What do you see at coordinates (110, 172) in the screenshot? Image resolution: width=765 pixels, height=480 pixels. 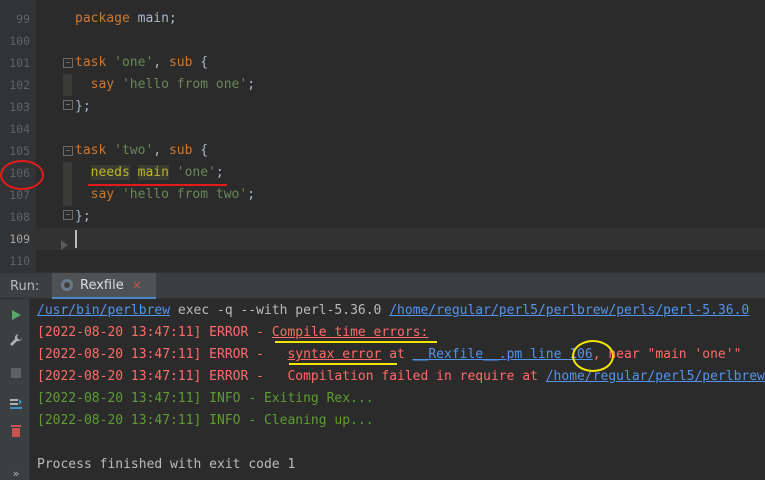 I see `highlighted-token: needs` at bounding box center [110, 172].